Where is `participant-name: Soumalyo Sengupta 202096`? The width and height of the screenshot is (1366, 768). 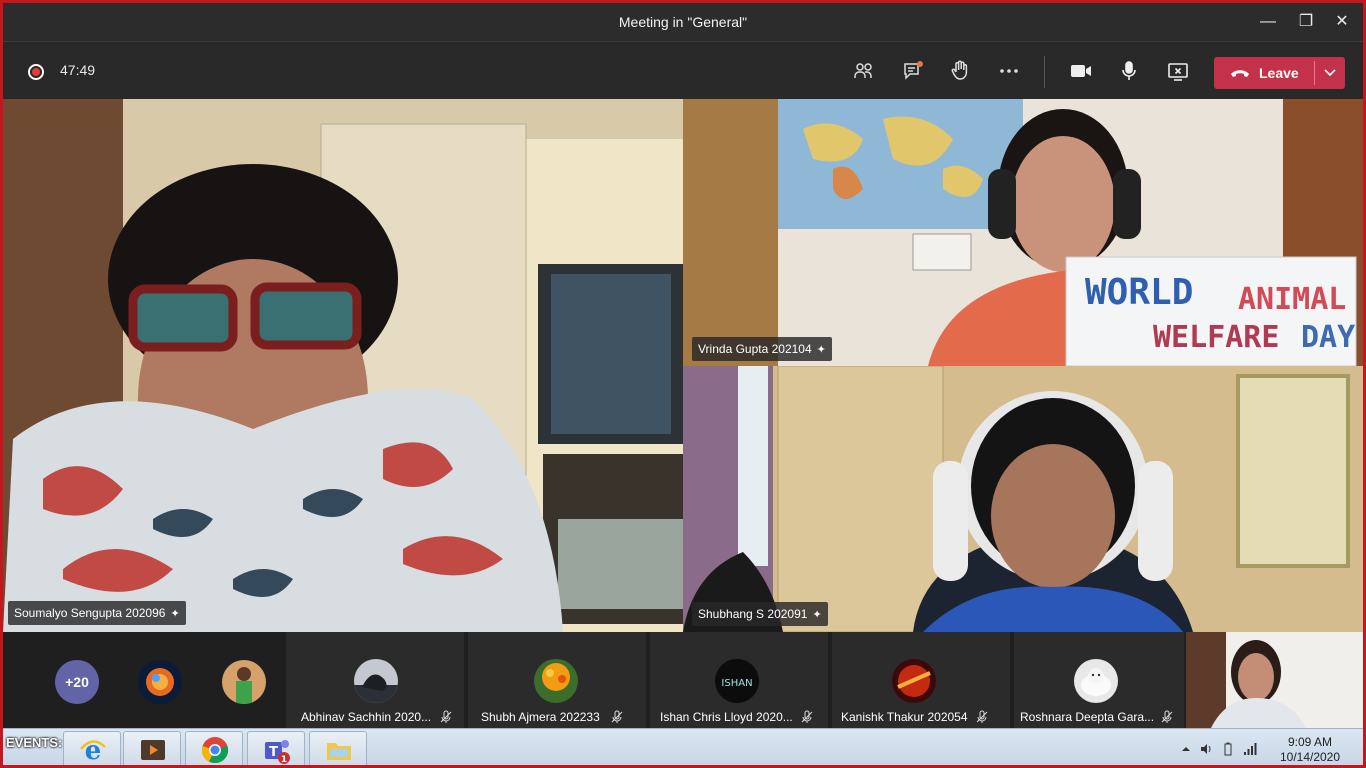
participant-name: Soumalyo Sengupta 202096 is located at coordinates (90, 613).